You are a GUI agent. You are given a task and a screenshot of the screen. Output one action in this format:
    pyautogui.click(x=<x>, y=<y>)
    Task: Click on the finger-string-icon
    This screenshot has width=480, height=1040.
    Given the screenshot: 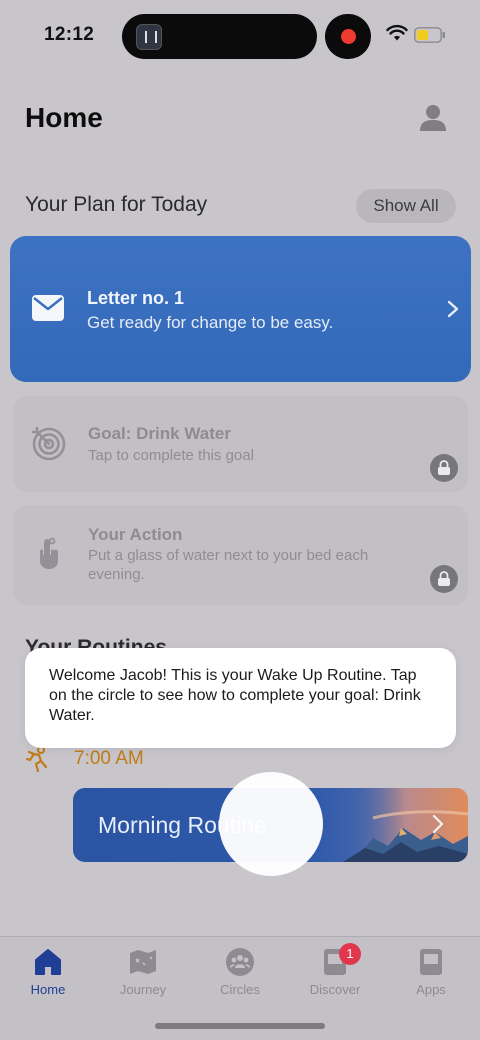 What is the action you would take?
    pyautogui.click(x=49, y=553)
    